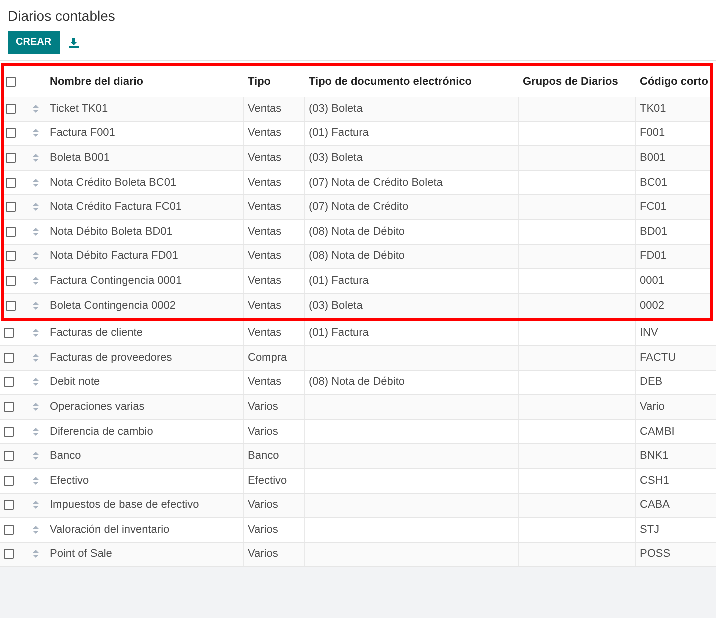 Image resolution: width=716 pixels, height=618 pixels. Describe the element at coordinates (570, 82) in the screenshot. I see `column-header: Grupos de Diarios` at that location.